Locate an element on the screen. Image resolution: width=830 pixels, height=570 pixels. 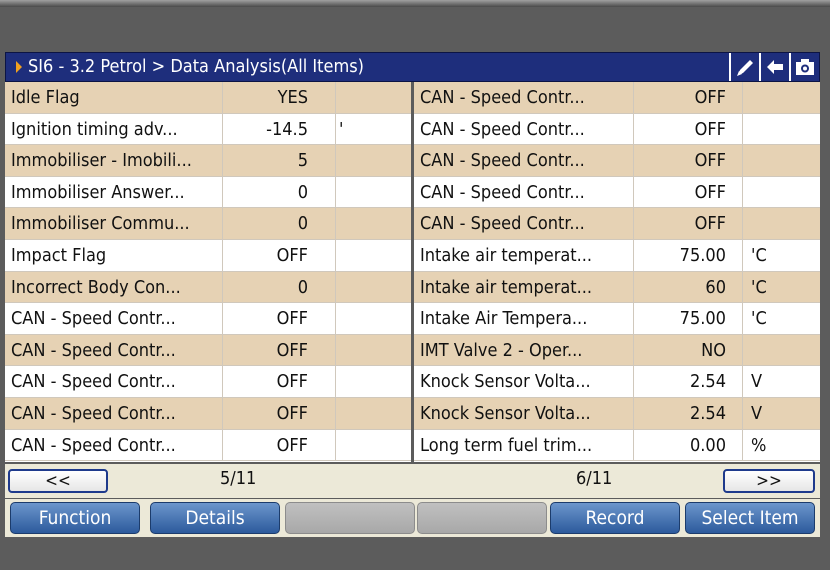
item-value: YES is located at coordinates (270, 97).